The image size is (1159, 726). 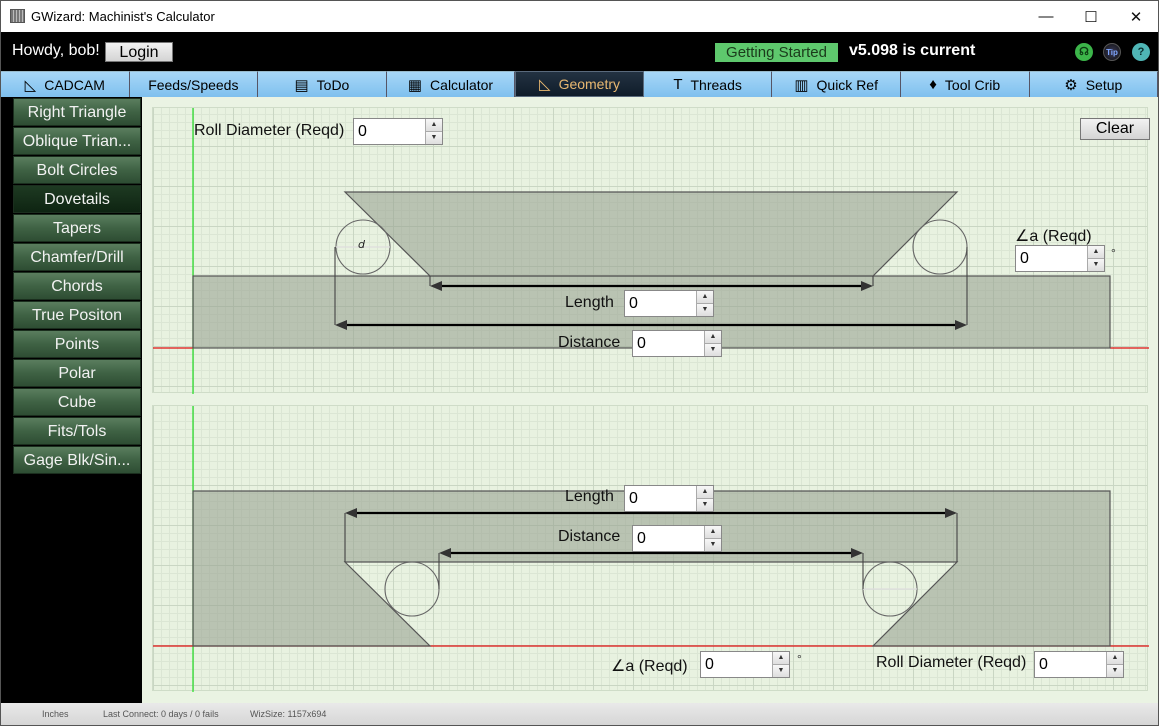 I want to click on version-status: v5.098 is current, so click(x=912, y=50).